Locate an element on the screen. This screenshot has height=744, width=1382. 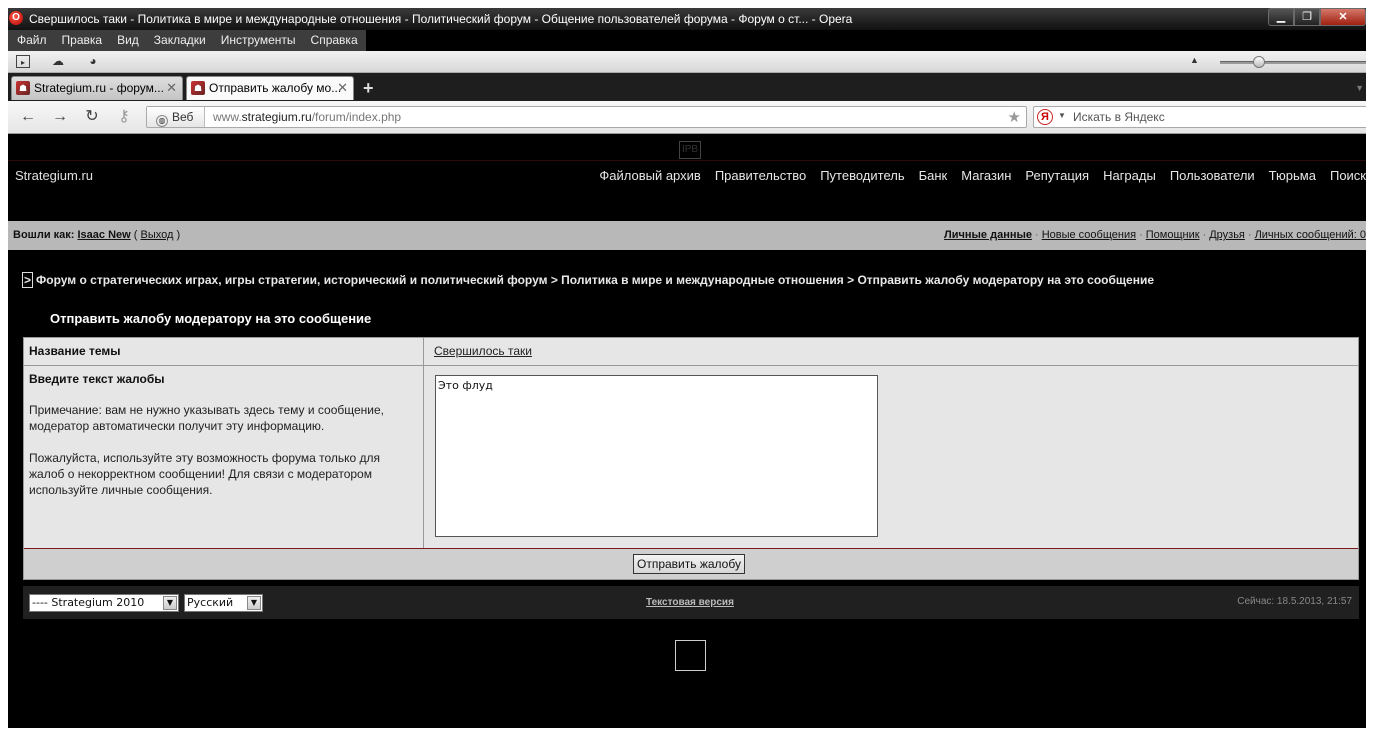
reload-button: ↻ is located at coordinates (92, 117).